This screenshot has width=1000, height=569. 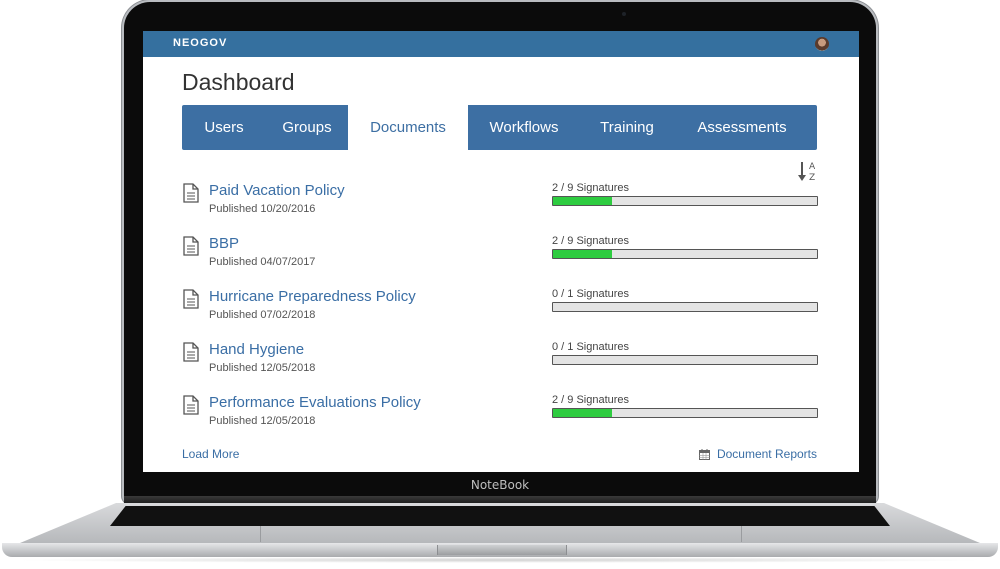 I want to click on calendar-icon, so click(x=704, y=454).